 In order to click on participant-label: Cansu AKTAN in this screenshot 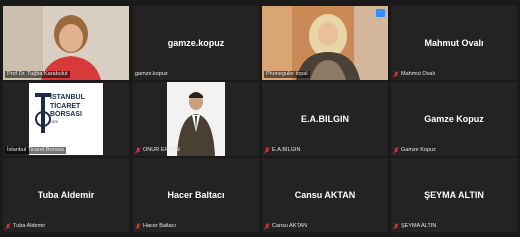, I will do `click(285, 226)`.